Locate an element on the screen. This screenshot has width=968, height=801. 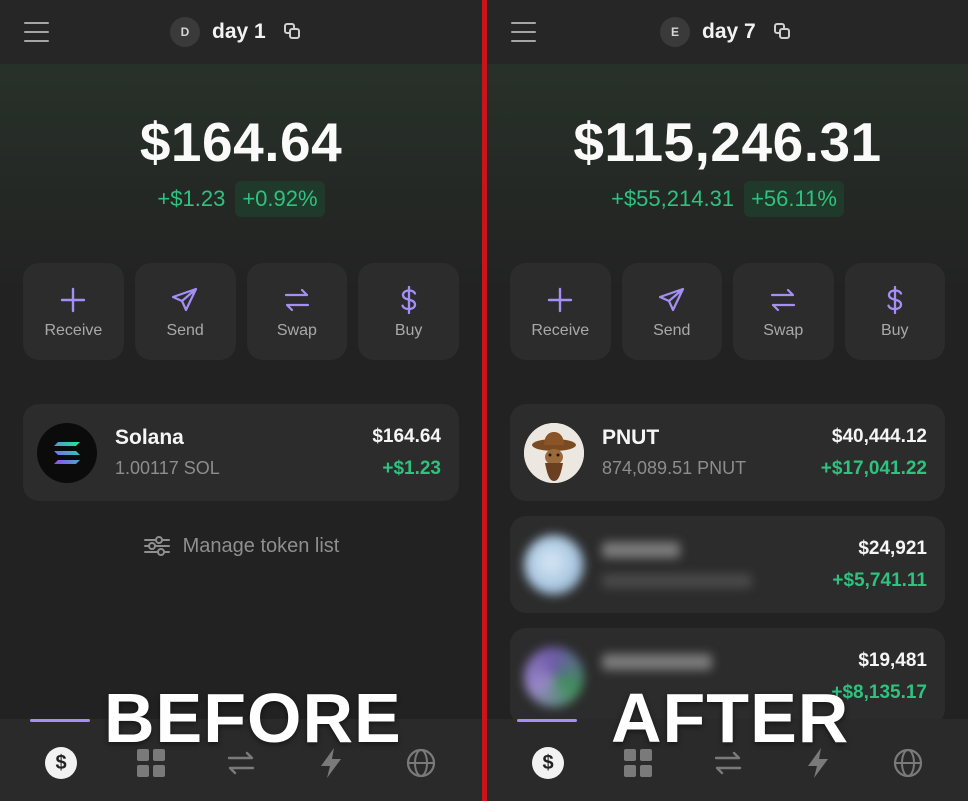
account-avatar: D is located at coordinates (185, 32).